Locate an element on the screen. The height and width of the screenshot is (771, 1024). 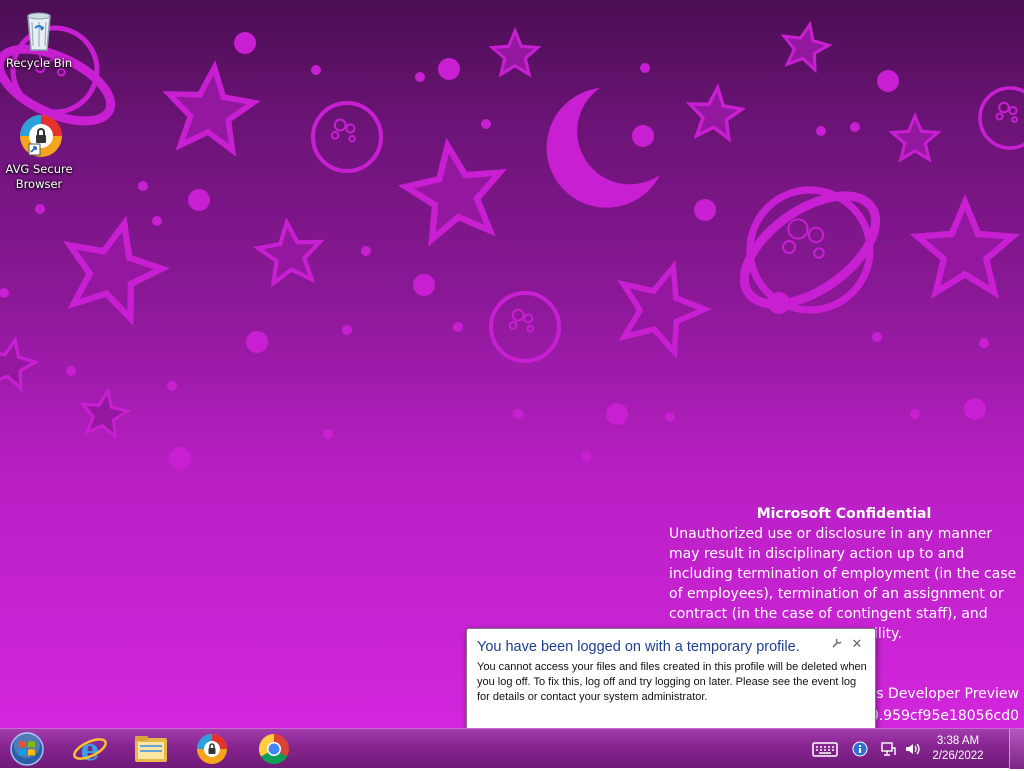
recycle-bin-shortcut: Recycle Bin is located at coordinates (39, 38).